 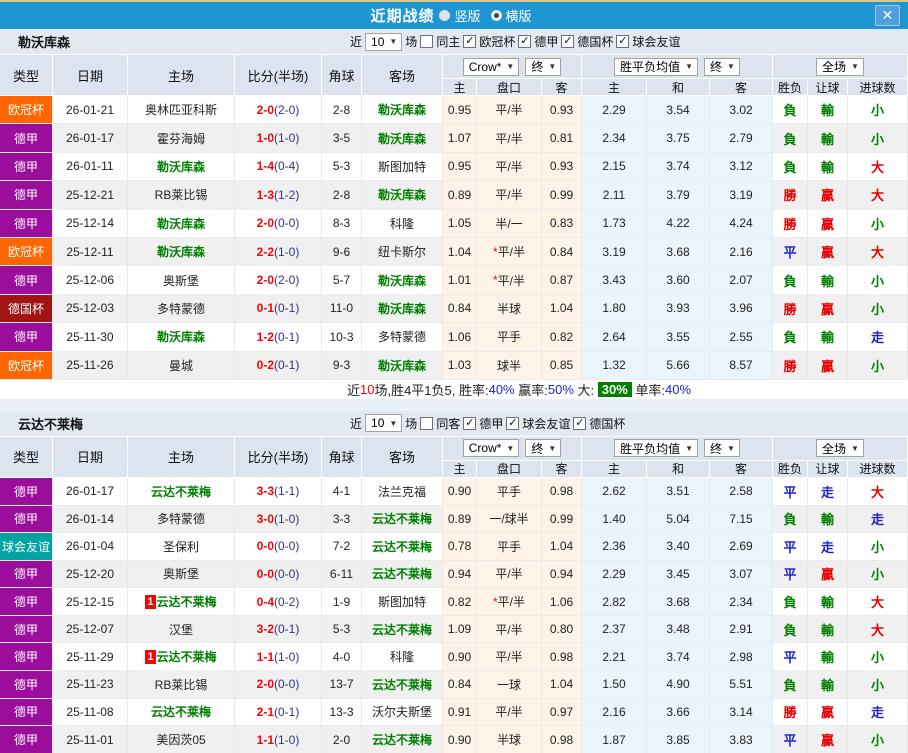 I want to click on result-cell: 平, so click(x=790, y=546).